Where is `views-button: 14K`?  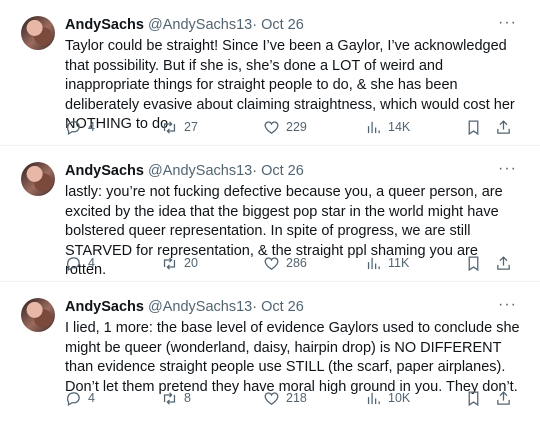 views-button: 14K is located at coordinates (387, 127).